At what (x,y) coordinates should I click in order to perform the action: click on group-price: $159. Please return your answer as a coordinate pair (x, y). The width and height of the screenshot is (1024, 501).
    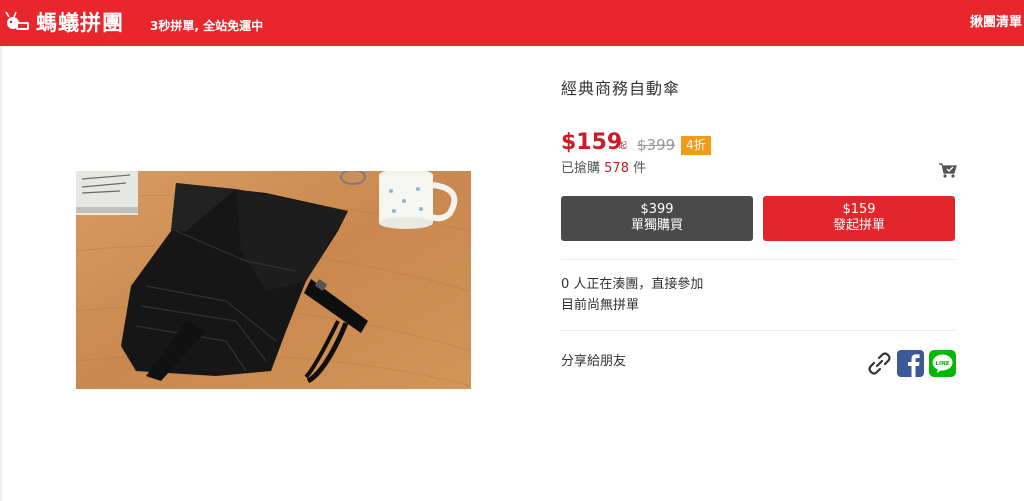
    Looking at the image, I should click on (592, 142).